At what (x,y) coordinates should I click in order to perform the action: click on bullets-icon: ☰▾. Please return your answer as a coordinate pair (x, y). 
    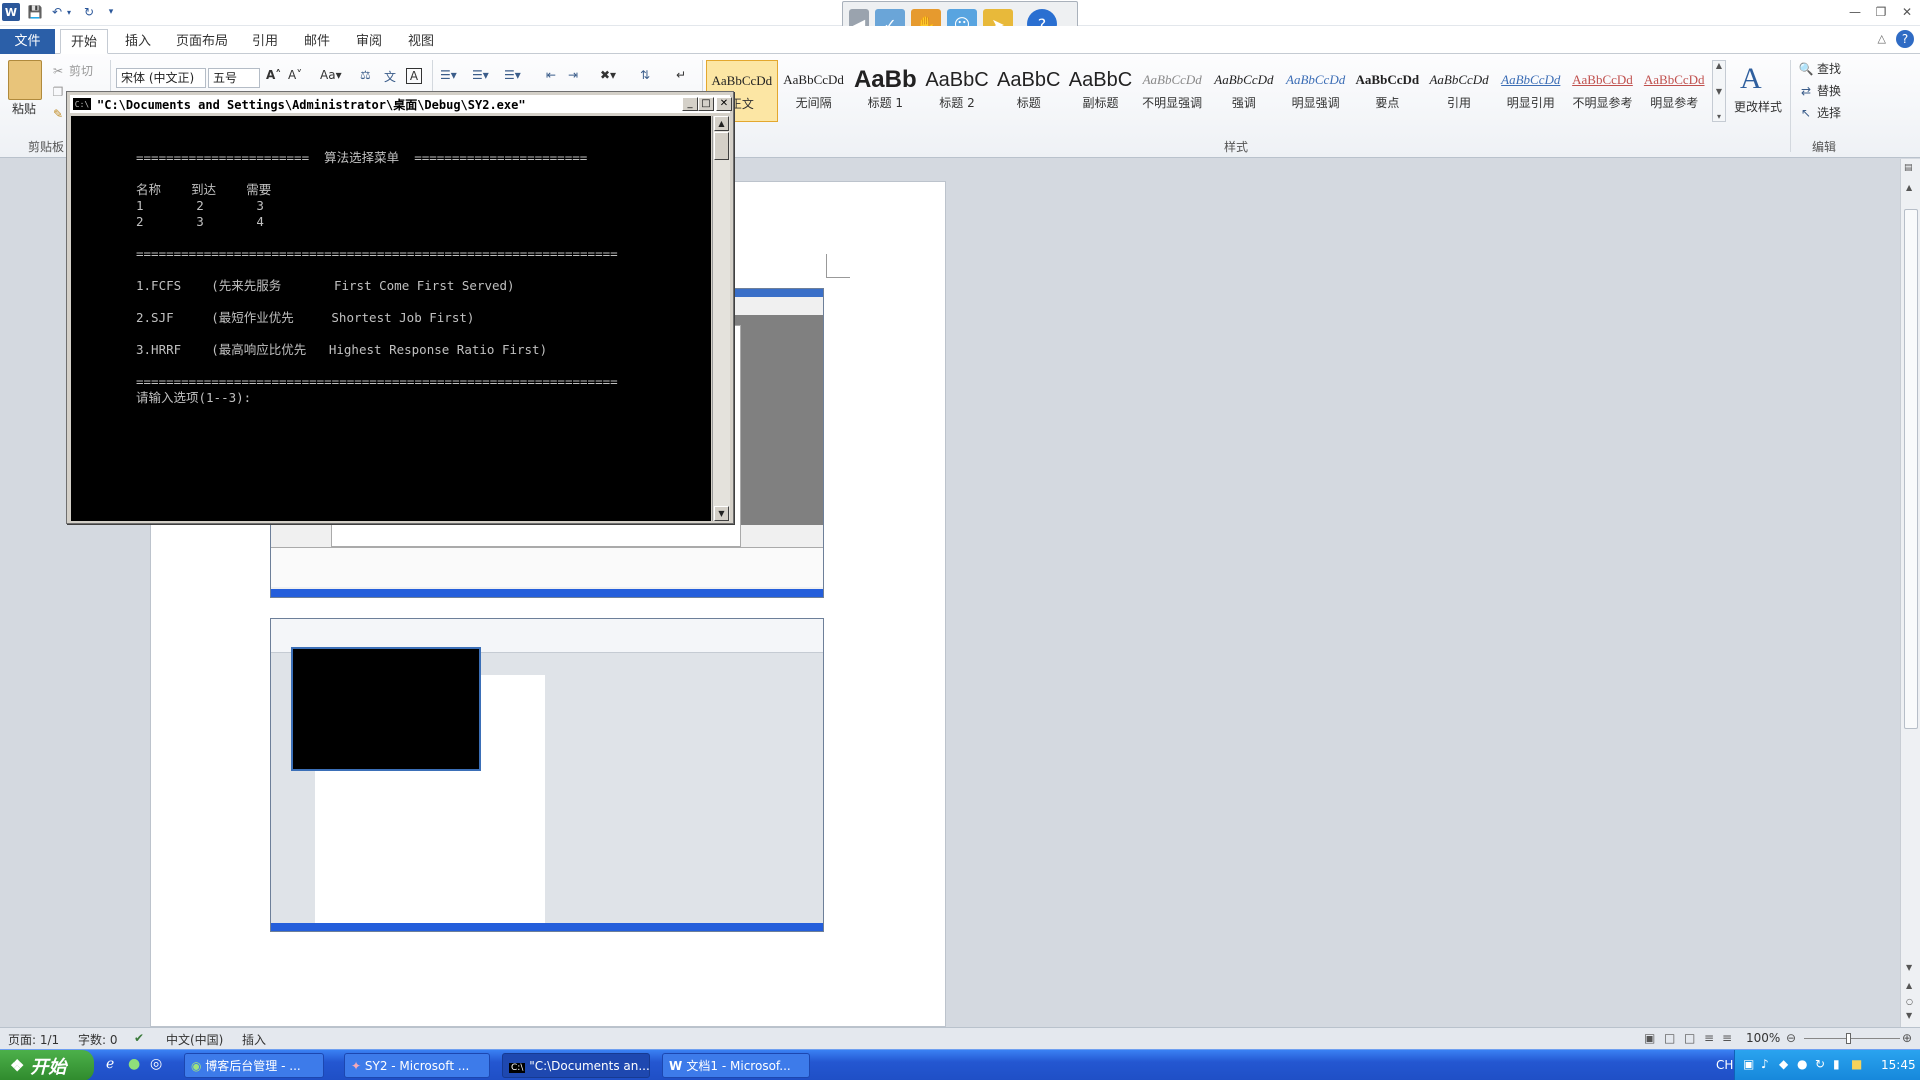
    Looking at the image, I should click on (448, 75).